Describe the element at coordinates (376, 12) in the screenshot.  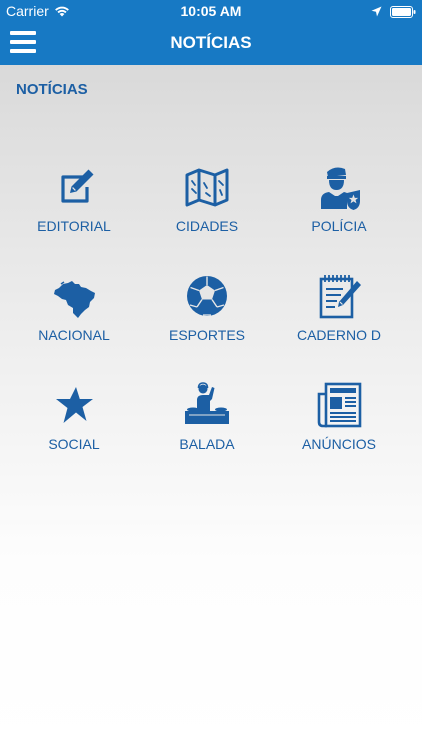
I see `location-arrow-icon` at that location.